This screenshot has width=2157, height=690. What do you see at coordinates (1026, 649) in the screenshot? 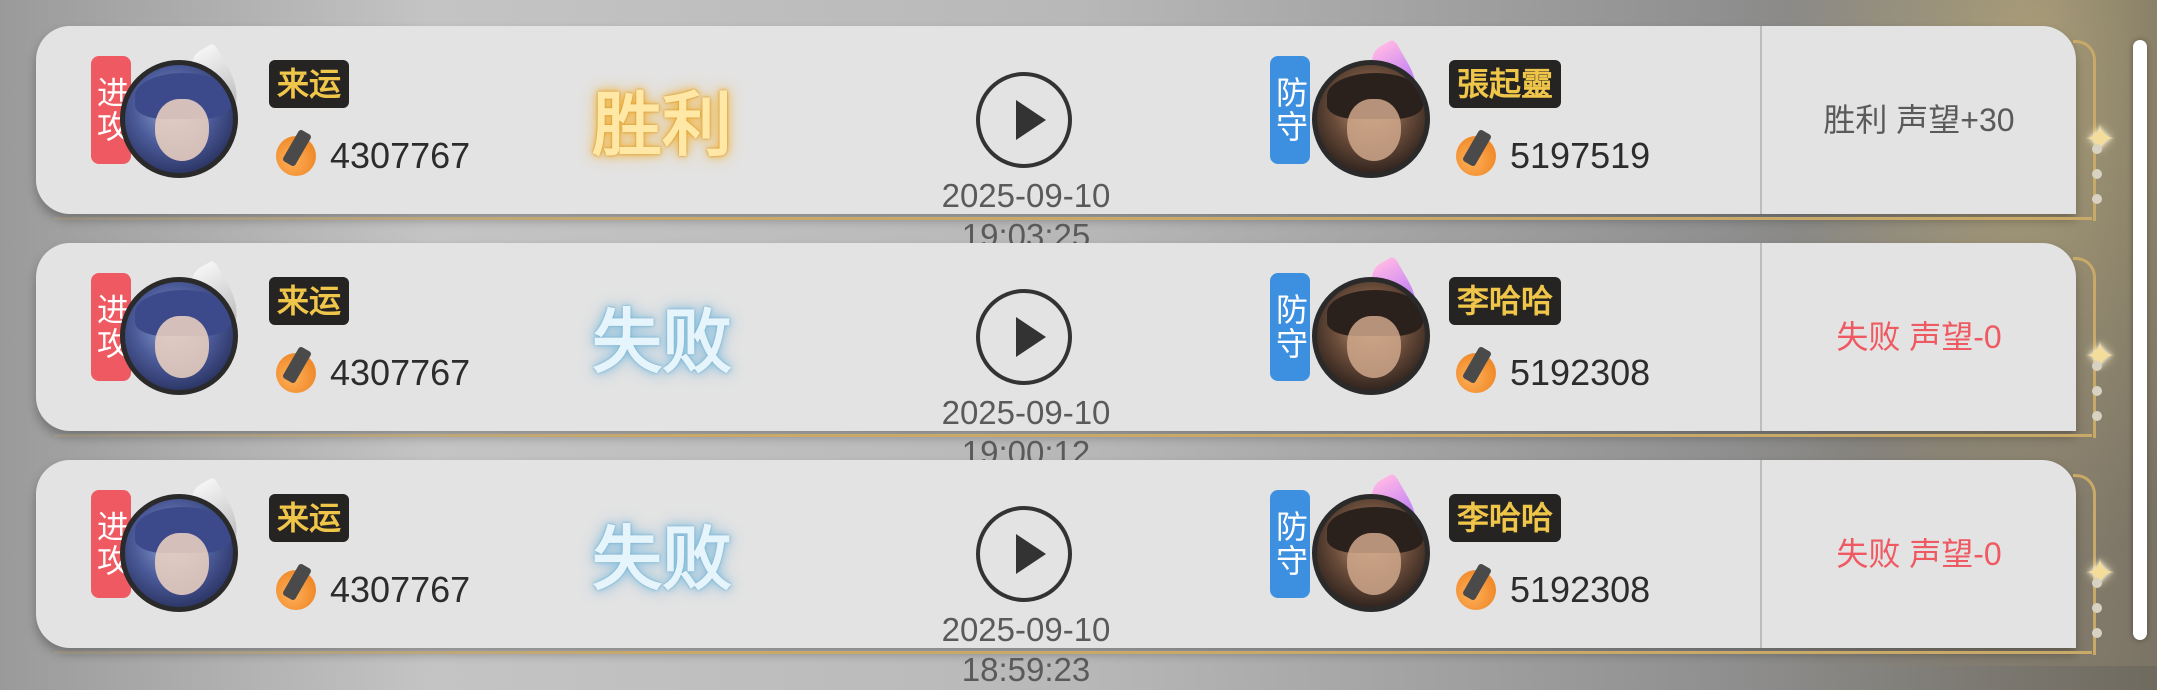
I see `battle-timestamp: 2025-09-10 18:59:23` at bounding box center [1026, 649].